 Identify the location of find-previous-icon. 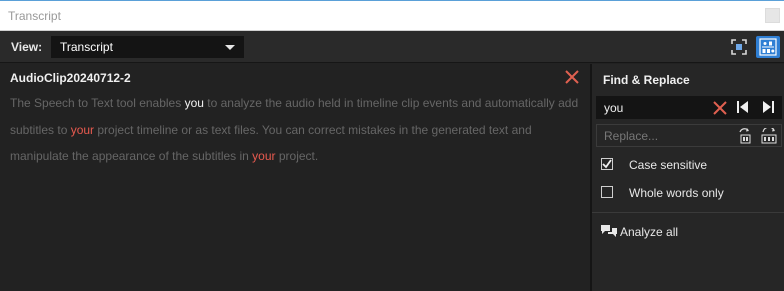
(743, 107).